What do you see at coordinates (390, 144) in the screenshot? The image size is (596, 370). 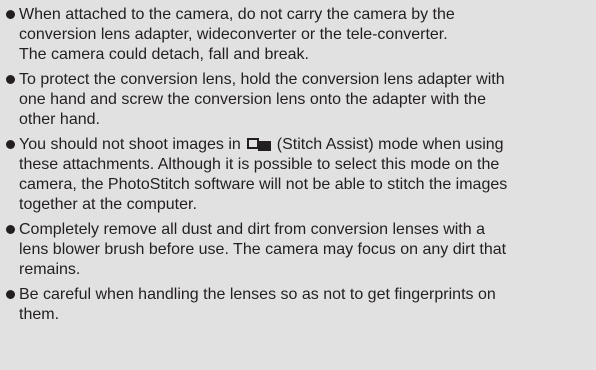 I see `text-fragment: (Stitch Assist) mode when using` at bounding box center [390, 144].